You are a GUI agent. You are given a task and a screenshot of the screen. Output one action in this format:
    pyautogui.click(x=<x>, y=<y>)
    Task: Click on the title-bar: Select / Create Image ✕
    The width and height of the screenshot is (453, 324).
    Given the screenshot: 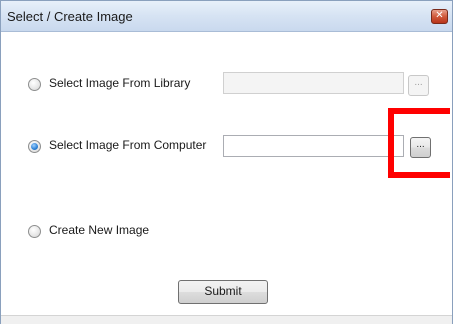 What is the action you would take?
    pyautogui.click(x=226, y=16)
    